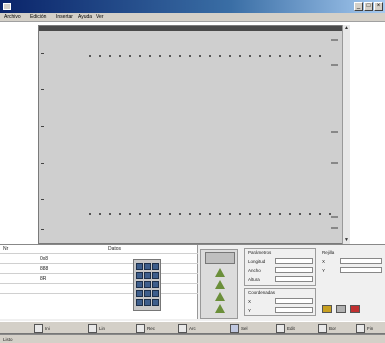  Describe the element at coordinates (100, 17) in the screenshot. I see `menu-item-view: Ver` at that location.